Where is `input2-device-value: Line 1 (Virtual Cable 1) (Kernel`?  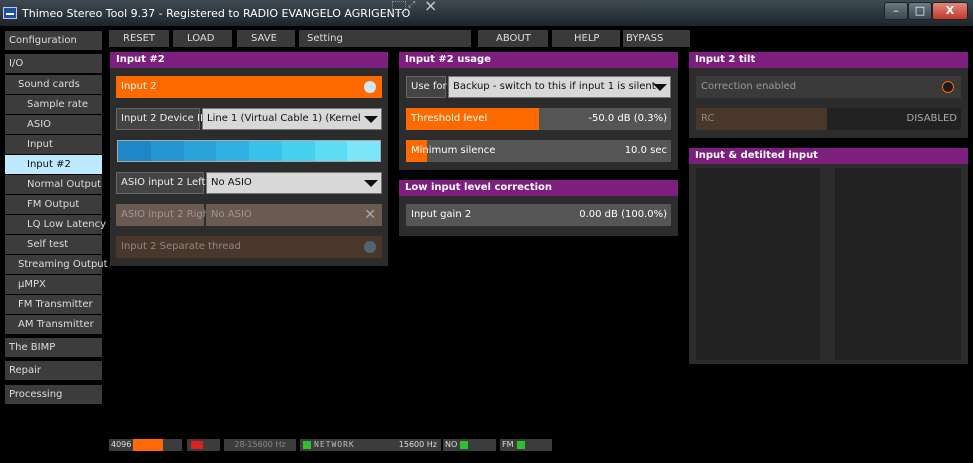
input2-device-value: Line 1 (Virtual Cable 1) (Kernel is located at coordinates (284, 118).